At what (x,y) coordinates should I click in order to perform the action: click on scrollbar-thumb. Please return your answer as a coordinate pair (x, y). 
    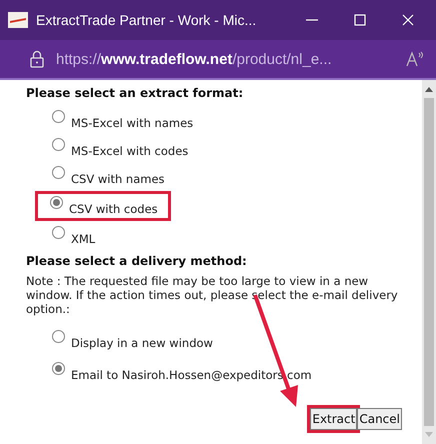
    Looking at the image, I should click on (429, 262).